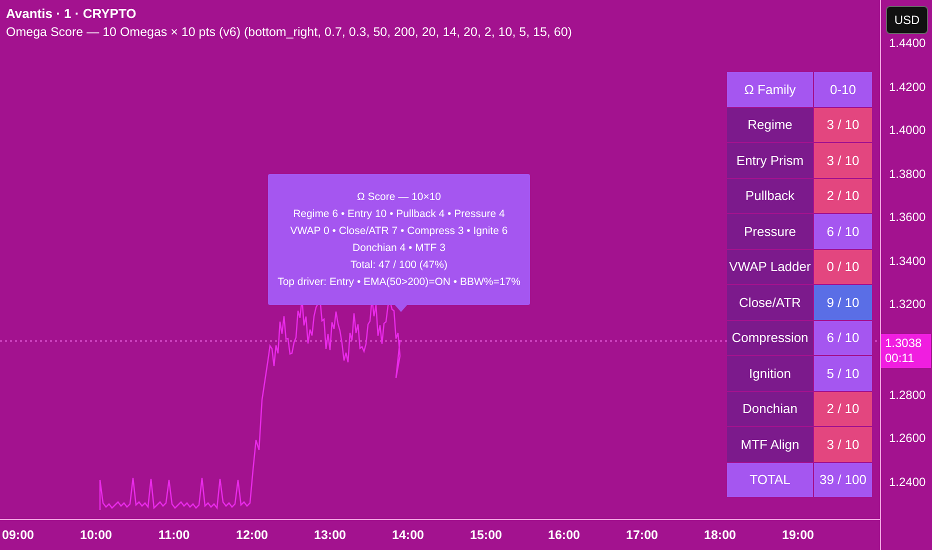 Image resolution: width=932 pixels, height=550 pixels. I want to click on tooltip-line: Regime 6 • Entry 10 • Pullback 4 • Pressure 4, so click(399, 214).